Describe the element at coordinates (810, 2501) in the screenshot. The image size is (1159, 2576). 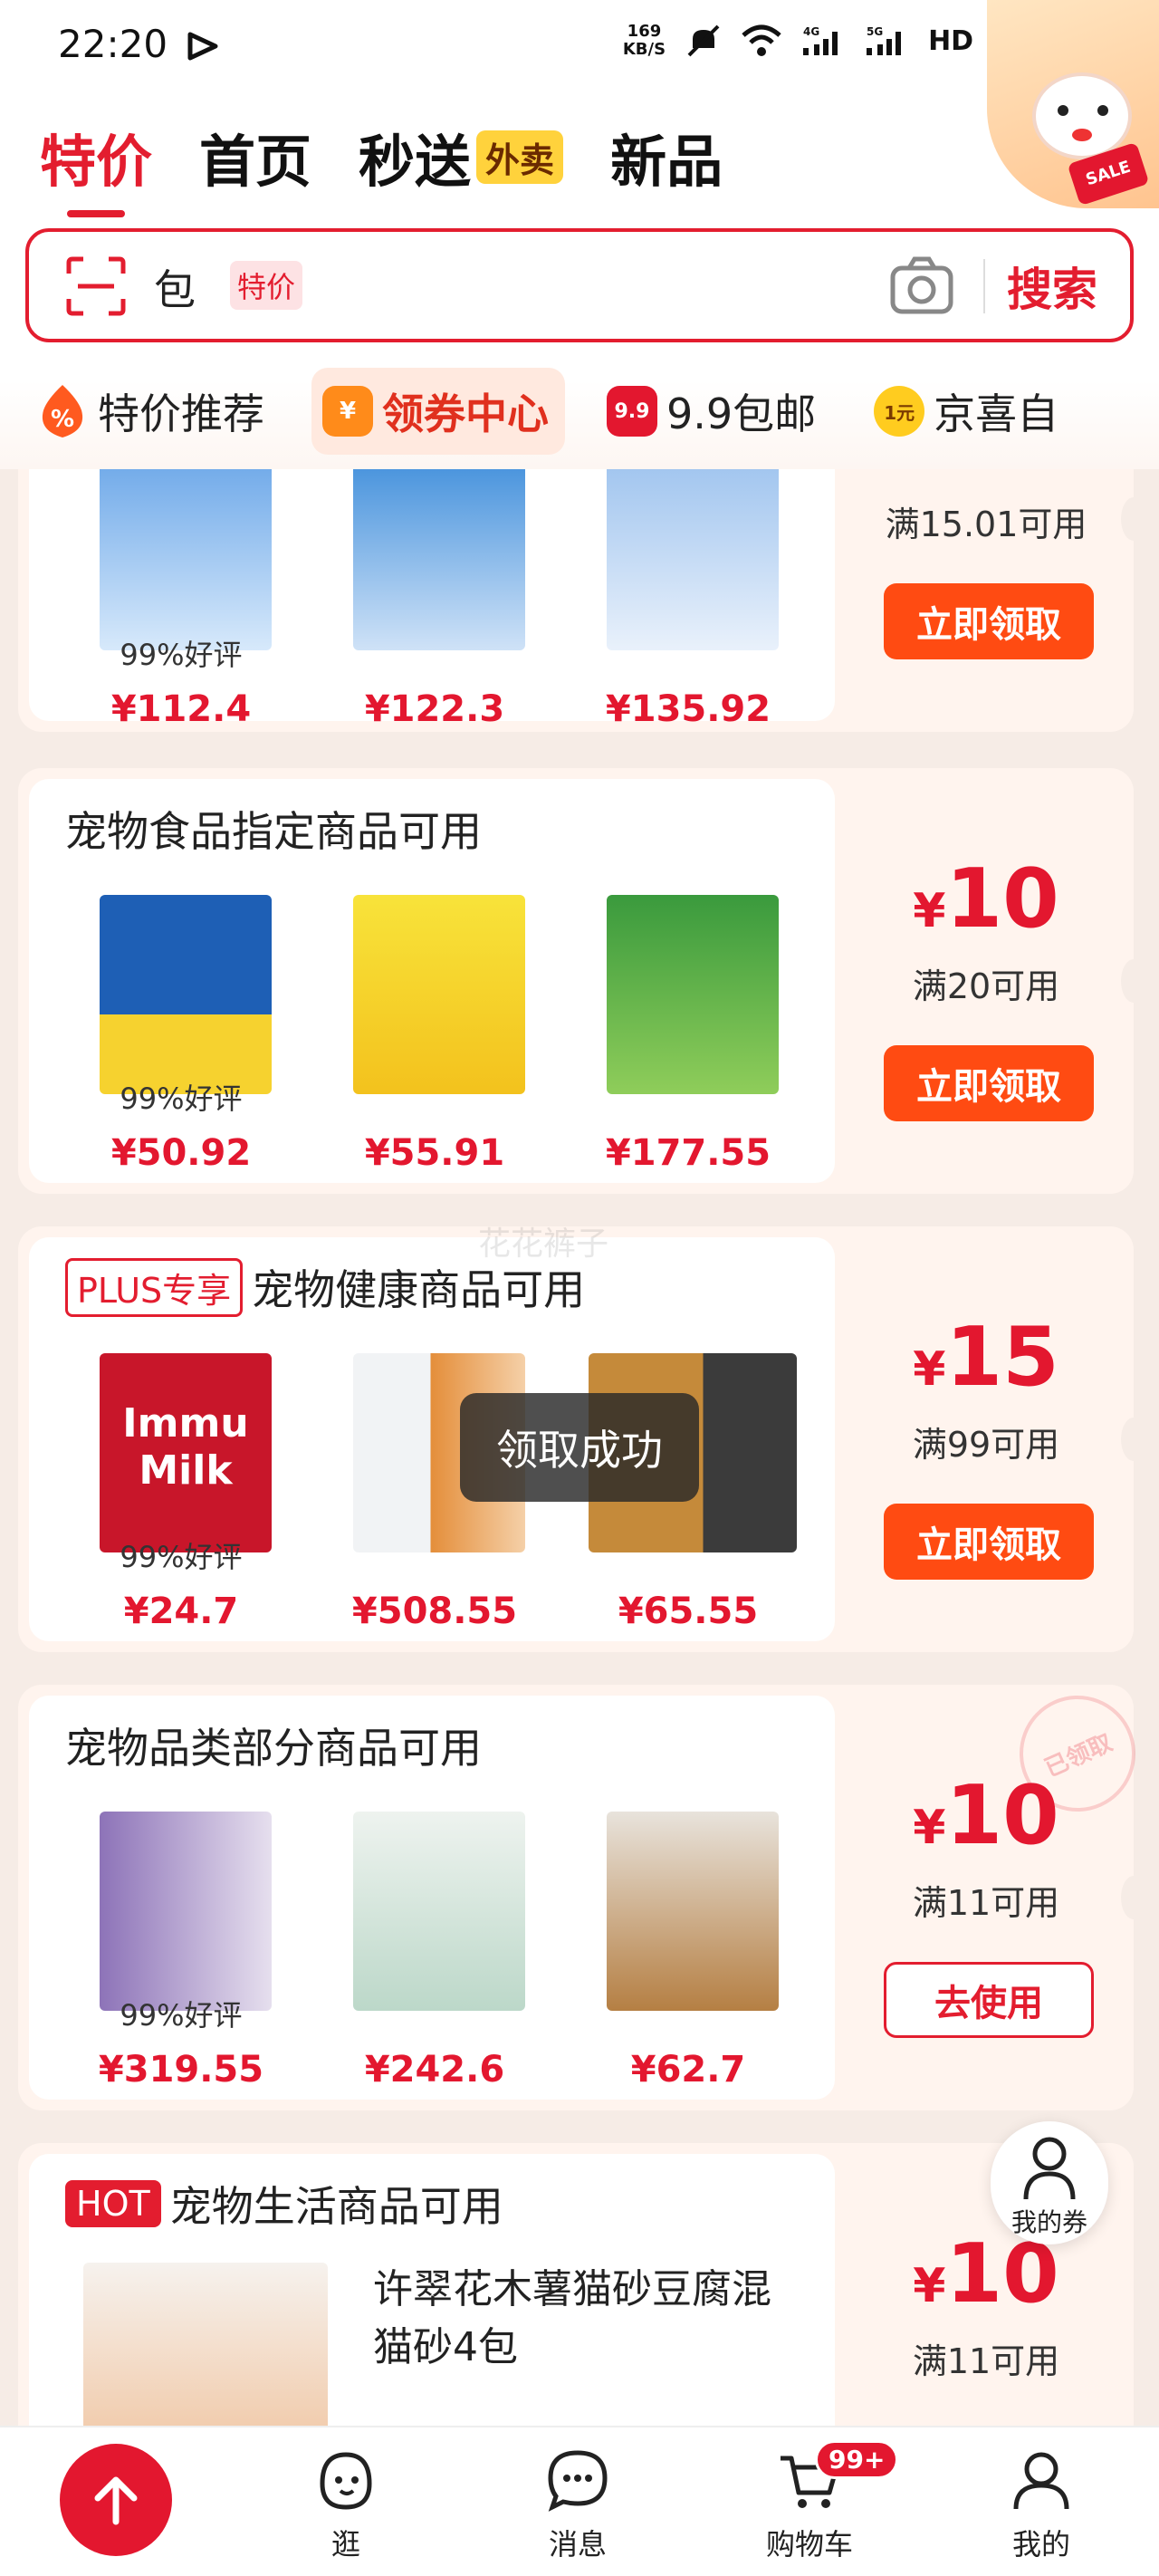
I see `nav-cart: 99+ 购物车` at that location.